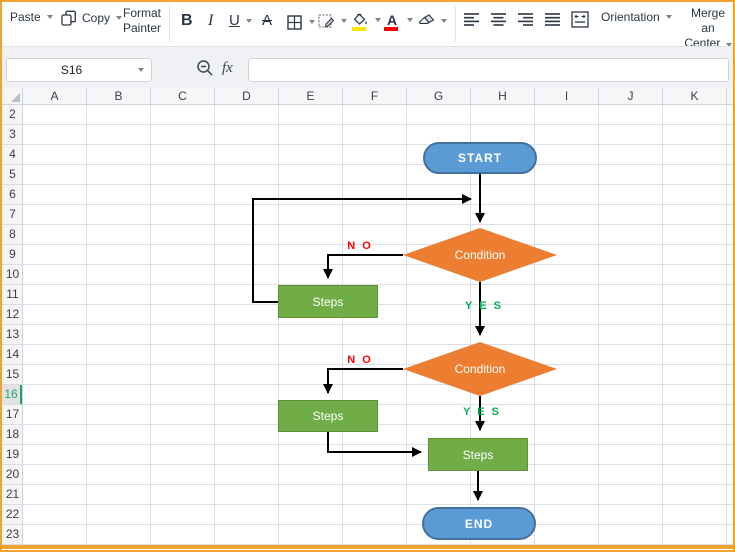 The height and width of the screenshot is (552, 735). I want to click on row-header-16: 16, so click(12, 395).